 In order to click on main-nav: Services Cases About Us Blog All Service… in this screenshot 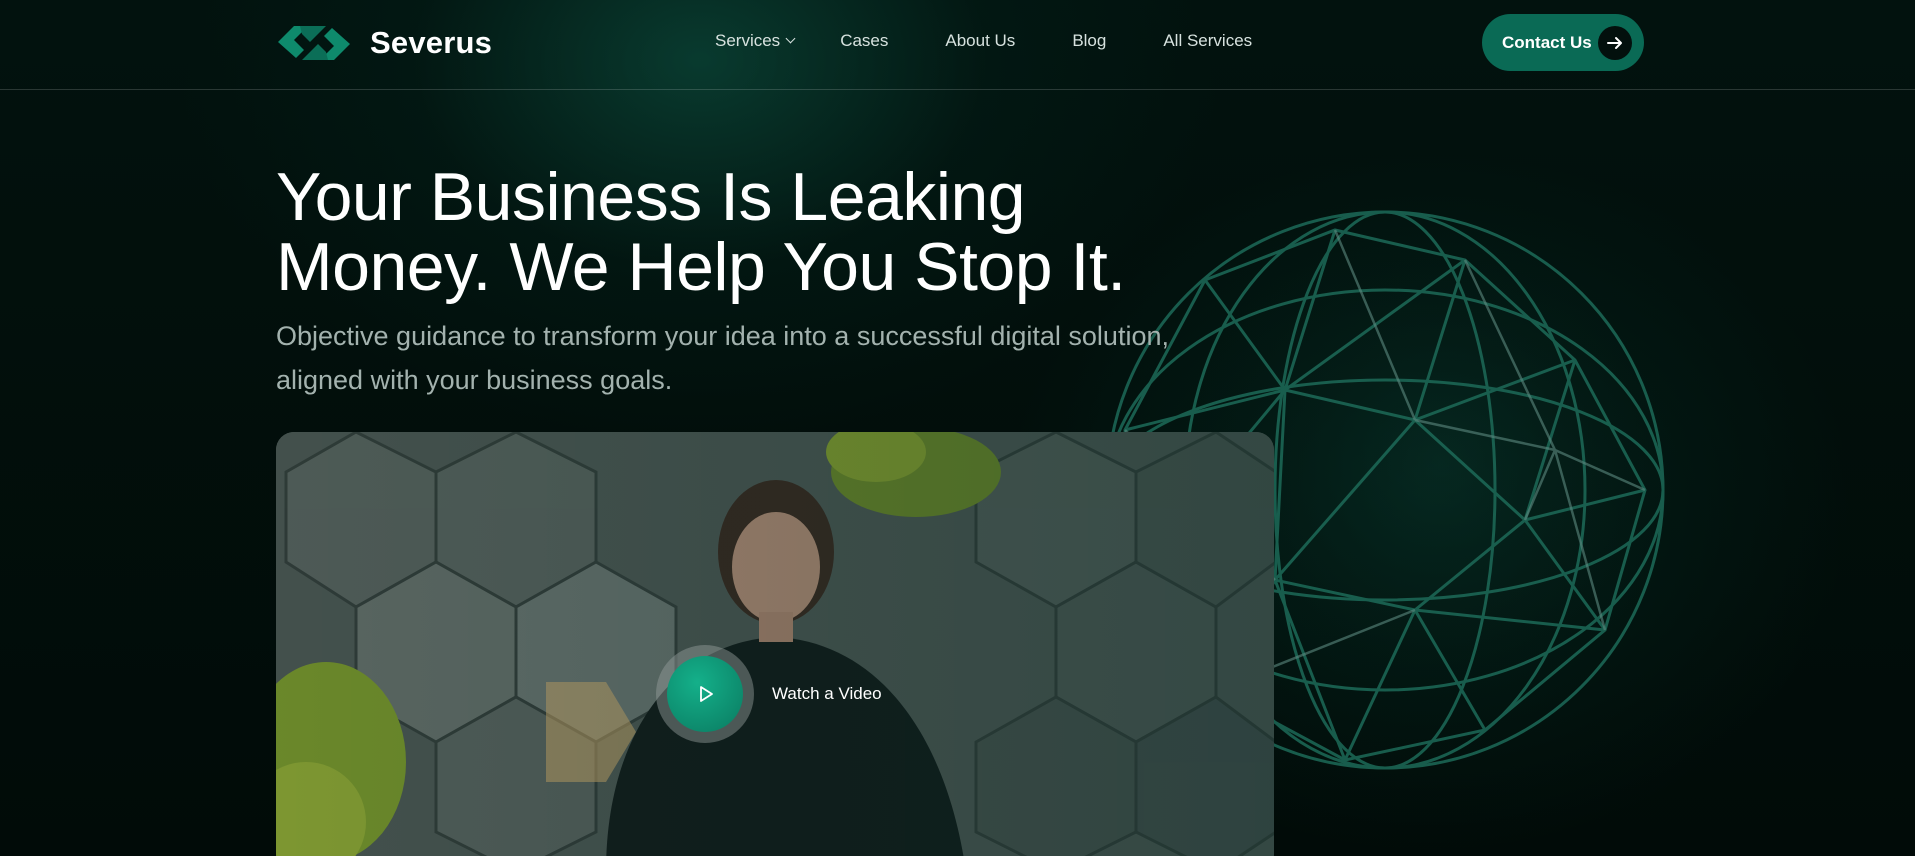, I will do `click(983, 41)`.